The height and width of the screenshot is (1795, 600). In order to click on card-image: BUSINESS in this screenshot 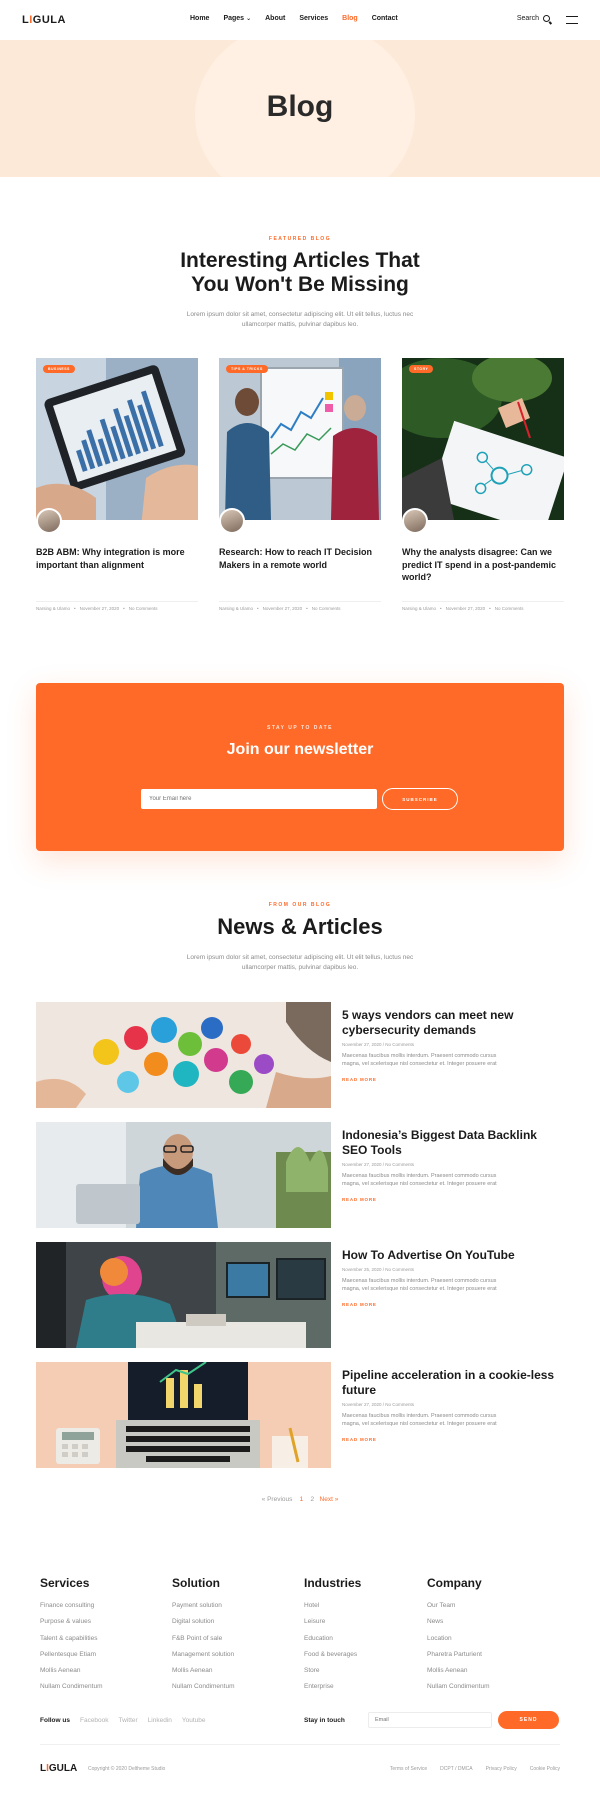, I will do `click(117, 439)`.